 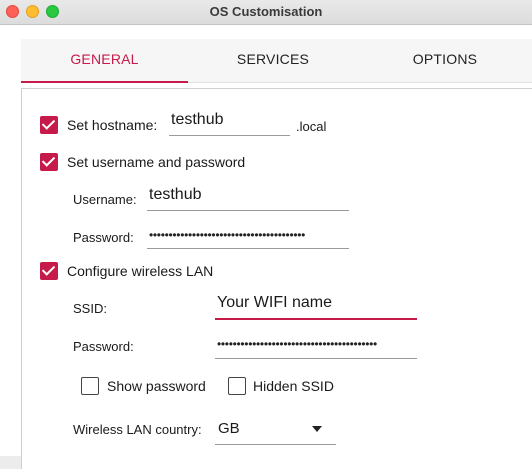 What do you see at coordinates (137, 429) in the screenshot?
I see `wlan-country-label: Wireless LAN country:` at bounding box center [137, 429].